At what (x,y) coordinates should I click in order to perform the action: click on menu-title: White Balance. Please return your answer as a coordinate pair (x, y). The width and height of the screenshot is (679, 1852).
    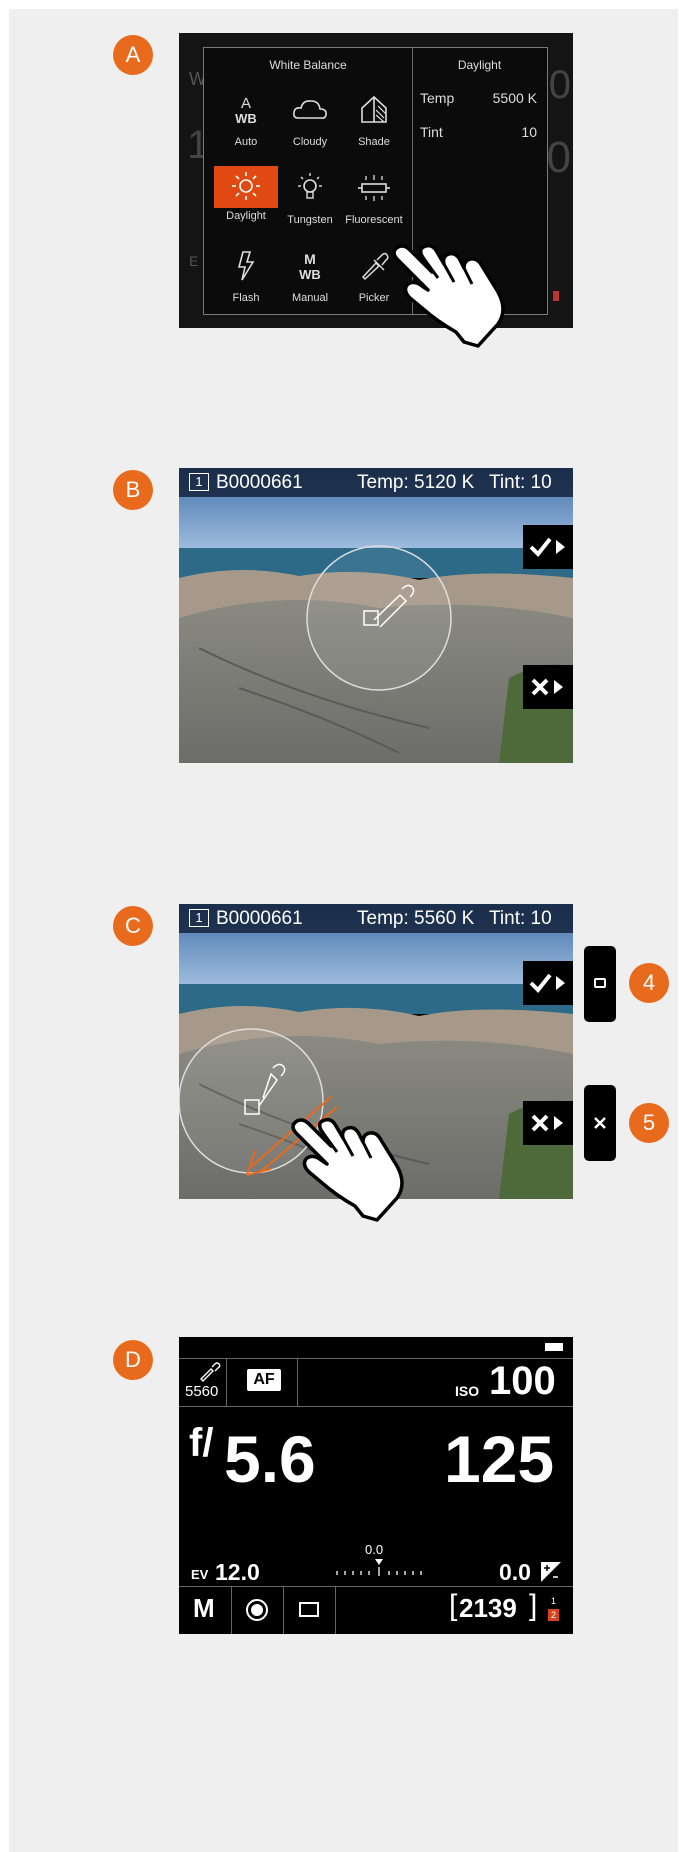
    Looking at the image, I should click on (308, 65).